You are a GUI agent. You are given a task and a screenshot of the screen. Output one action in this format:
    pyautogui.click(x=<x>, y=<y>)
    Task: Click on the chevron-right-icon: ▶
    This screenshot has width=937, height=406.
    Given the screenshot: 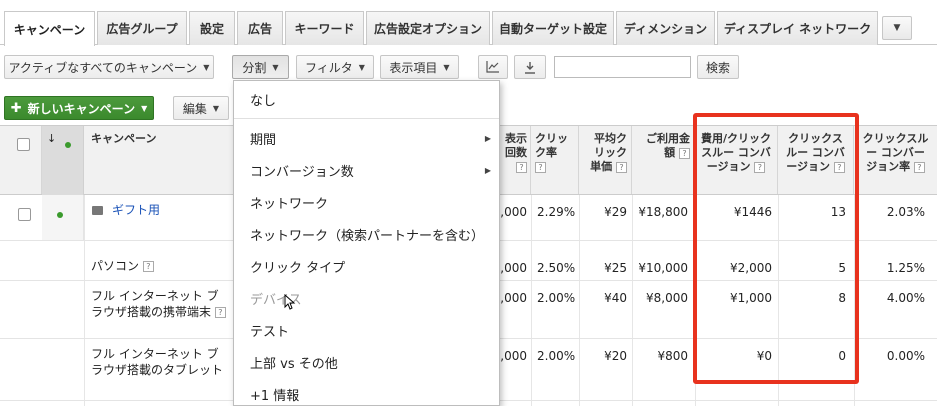 What is the action you would take?
    pyautogui.click(x=487, y=170)
    